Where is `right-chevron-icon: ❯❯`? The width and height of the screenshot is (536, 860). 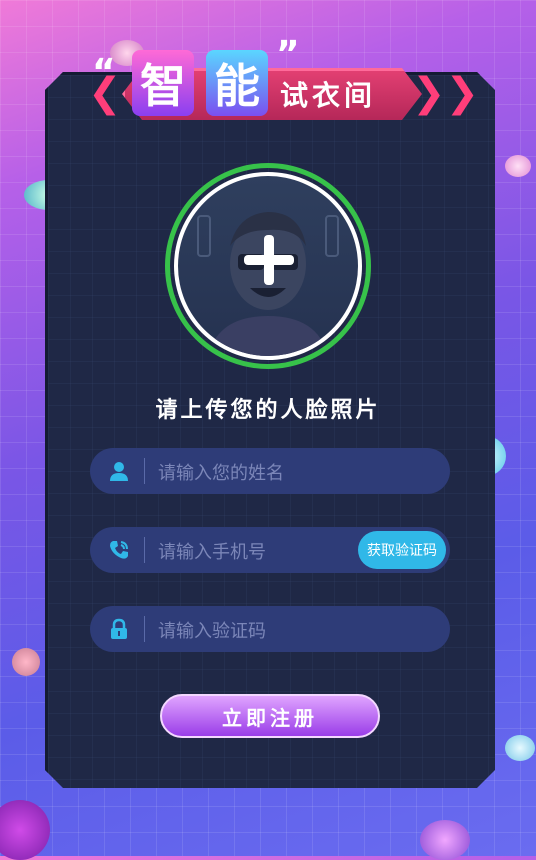
right-chevron-icon: ❯❯ is located at coordinates (446, 93).